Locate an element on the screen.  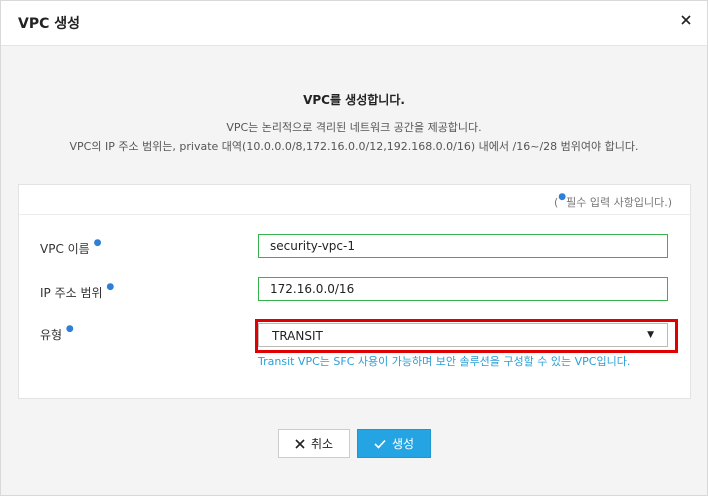
intro-description: VPC는 논리적으로 격리된 네트워크 공간을 제공합니다. is located at coordinates (354, 127).